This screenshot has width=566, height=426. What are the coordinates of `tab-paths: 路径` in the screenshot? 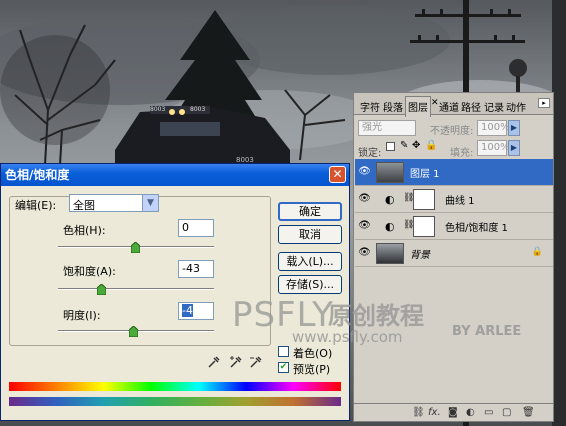 It's located at (471, 106).